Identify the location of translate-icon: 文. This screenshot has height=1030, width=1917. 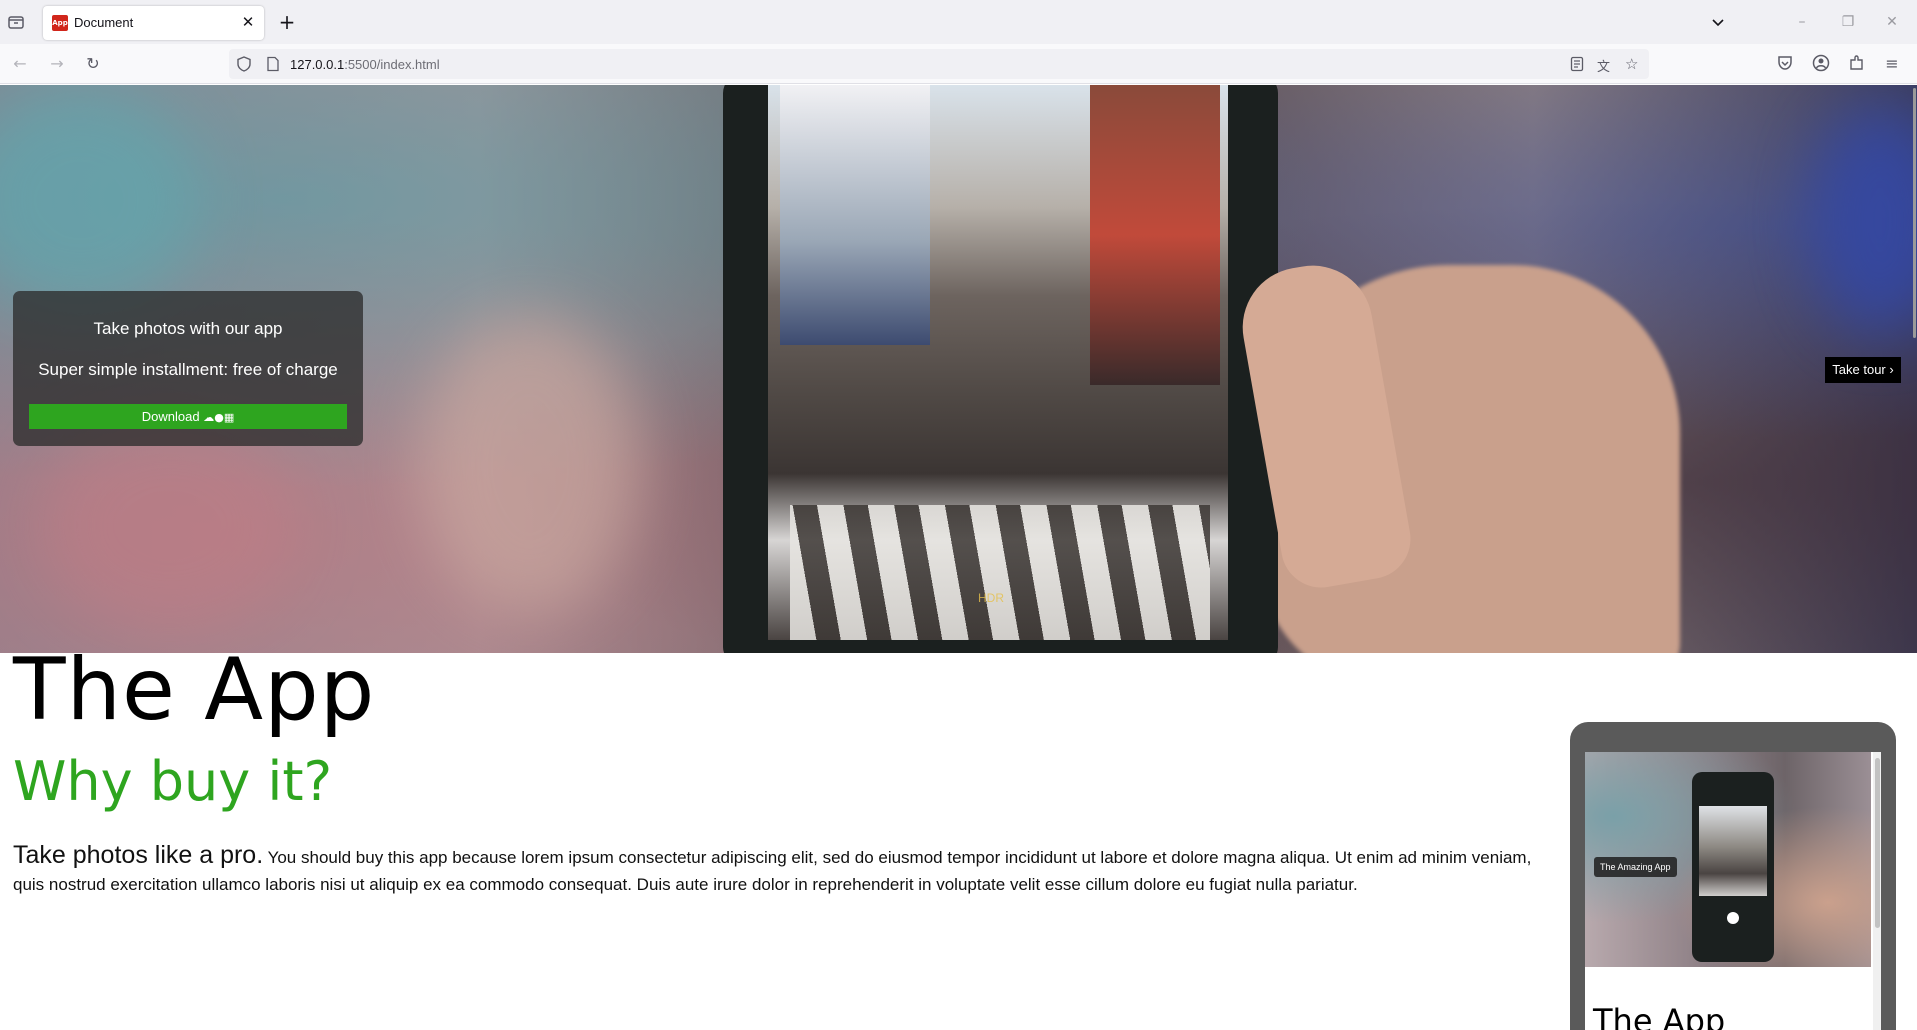
(1605, 65).